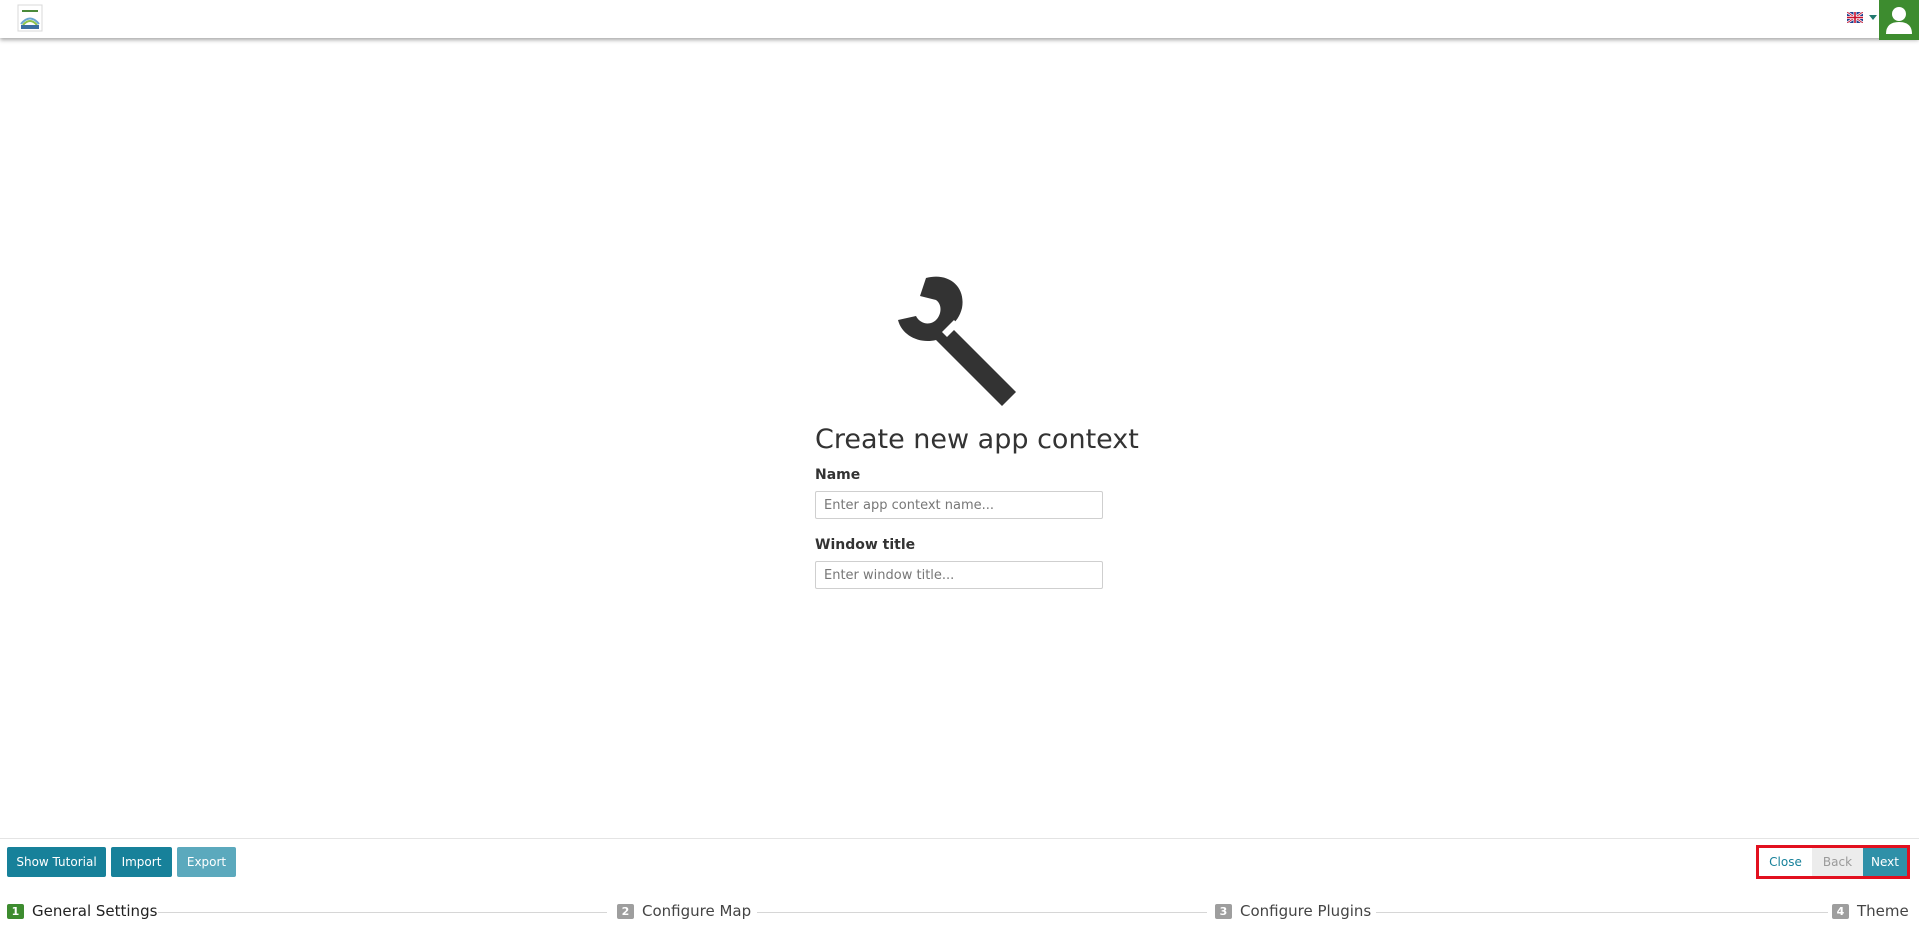 The height and width of the screenshot is (932, 1919). I want to click on step-label: Configure Plugins, so click(1306, 911).